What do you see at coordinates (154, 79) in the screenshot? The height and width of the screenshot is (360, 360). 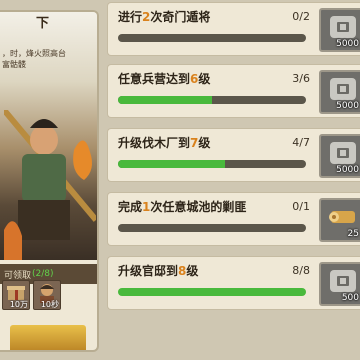 I see `task-title-text: 任意兵营达到` at bounding box center [154, 79].